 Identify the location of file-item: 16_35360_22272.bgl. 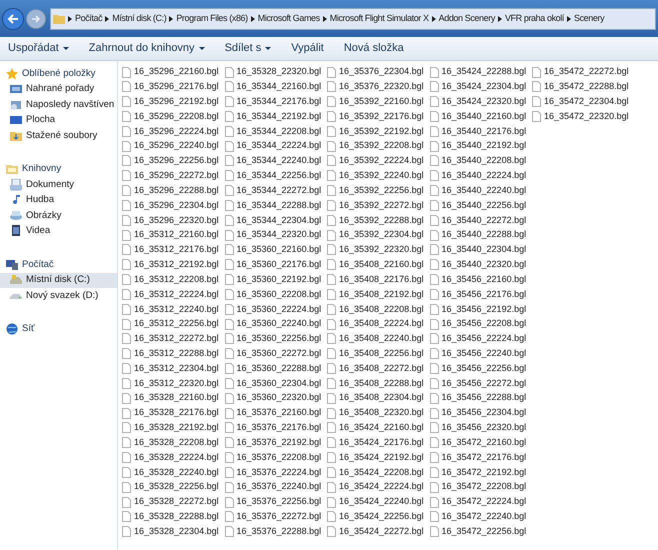
(273, 353).